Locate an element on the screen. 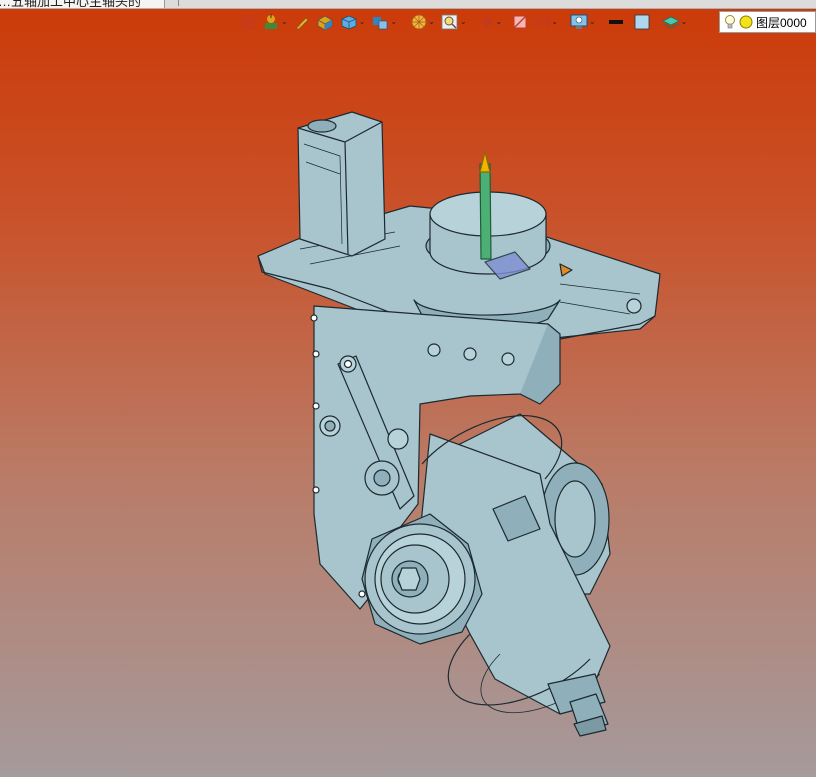 The height and width of the screenshot is (777, 816). view-orientation-icon is located at coordinates (380, 23).